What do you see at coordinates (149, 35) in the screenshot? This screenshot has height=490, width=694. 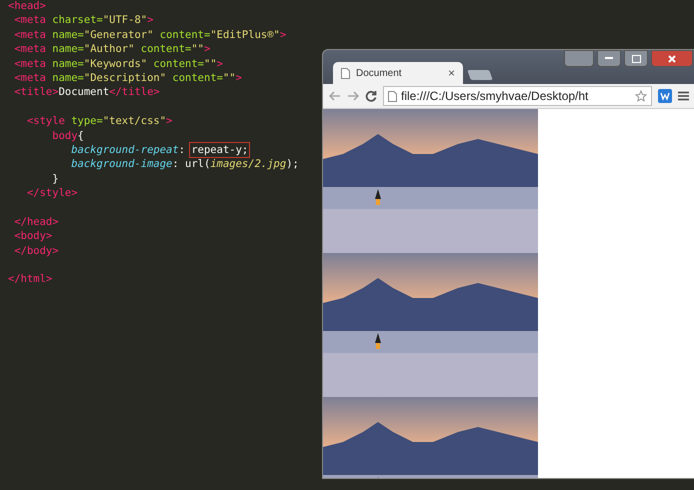 I see `code-line: <meta name="Generator" content="EditPlus®">` at bounding box center [149, 35].